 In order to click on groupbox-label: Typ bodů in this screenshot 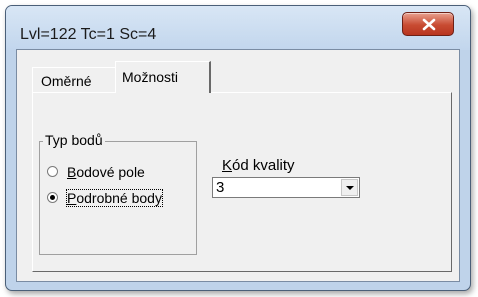, I will do `click(74, 140)`.